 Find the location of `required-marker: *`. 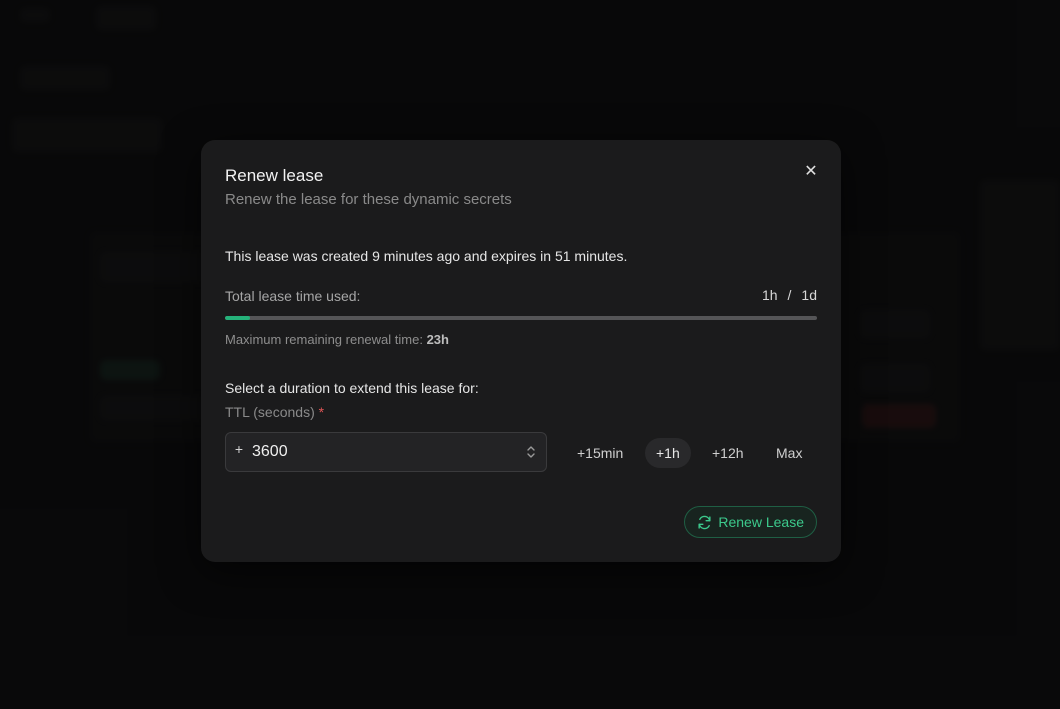

required-marker: * is located at coordinates (321, 412).